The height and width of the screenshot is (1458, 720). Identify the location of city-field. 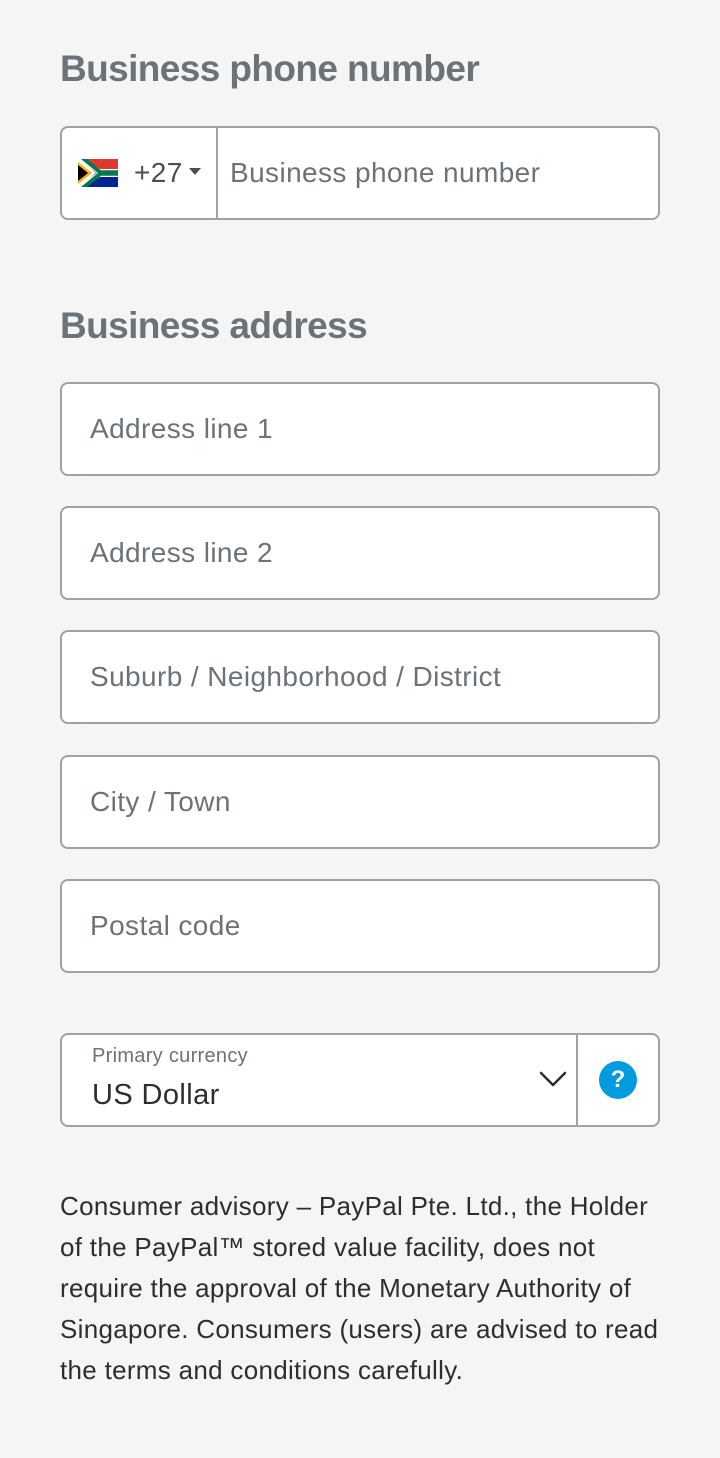
(360, 802).